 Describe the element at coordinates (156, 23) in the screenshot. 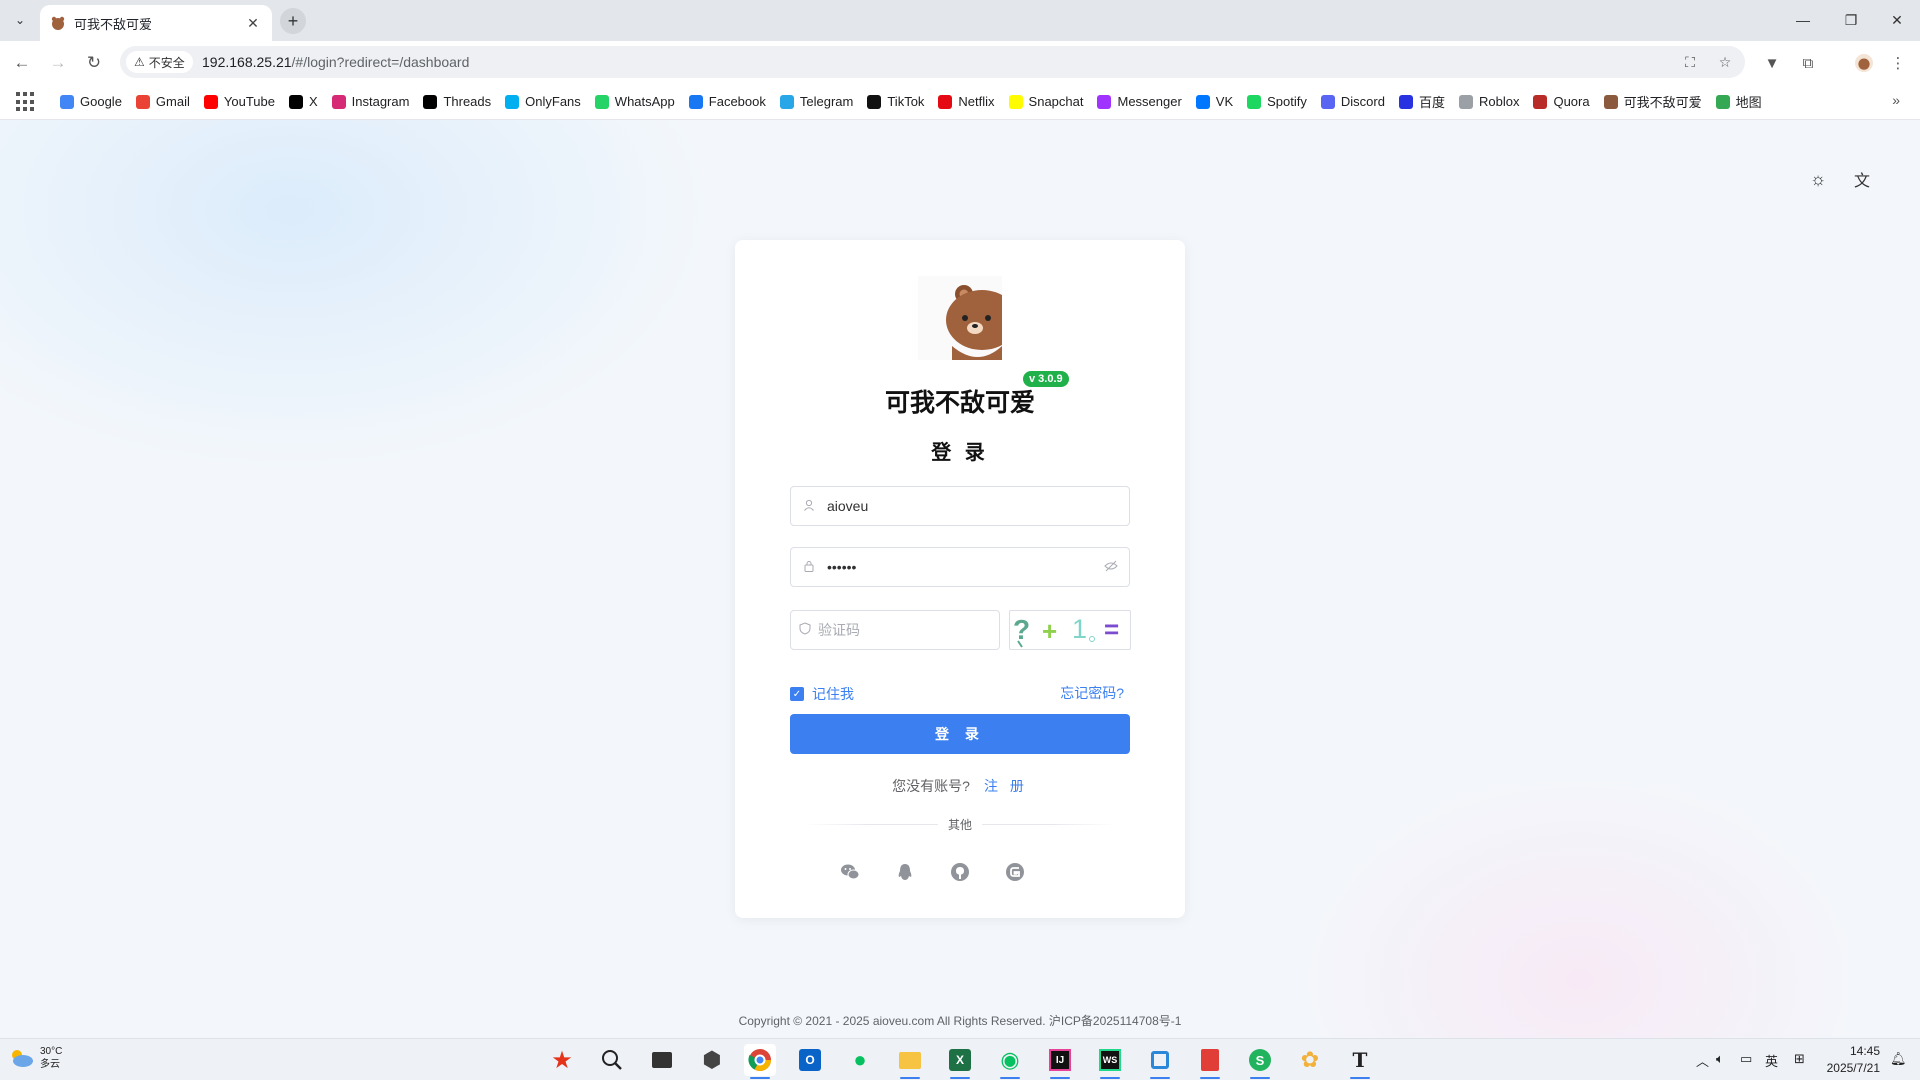

I see `tab-active: 可我不敌可爱 ✕` at that location.